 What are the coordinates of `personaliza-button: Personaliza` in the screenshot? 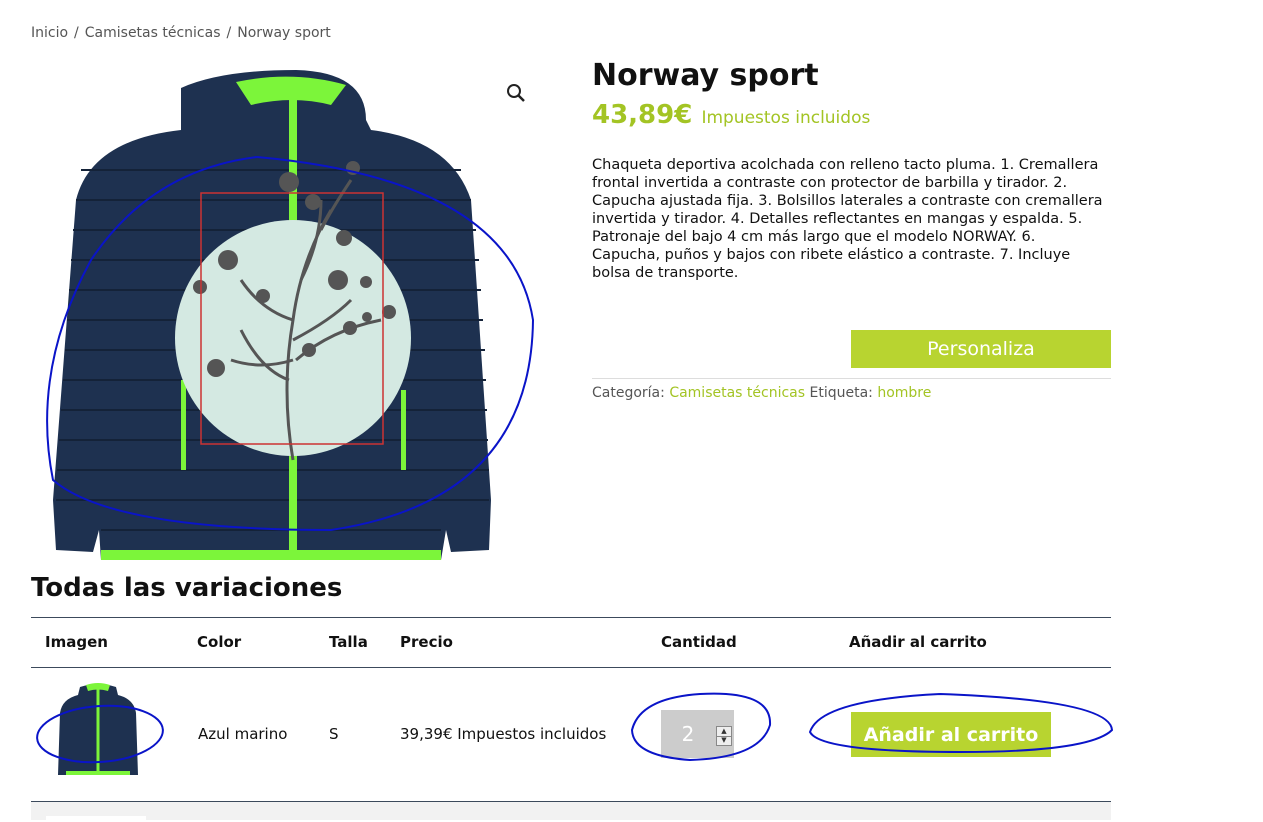 It's located at (981, 349).